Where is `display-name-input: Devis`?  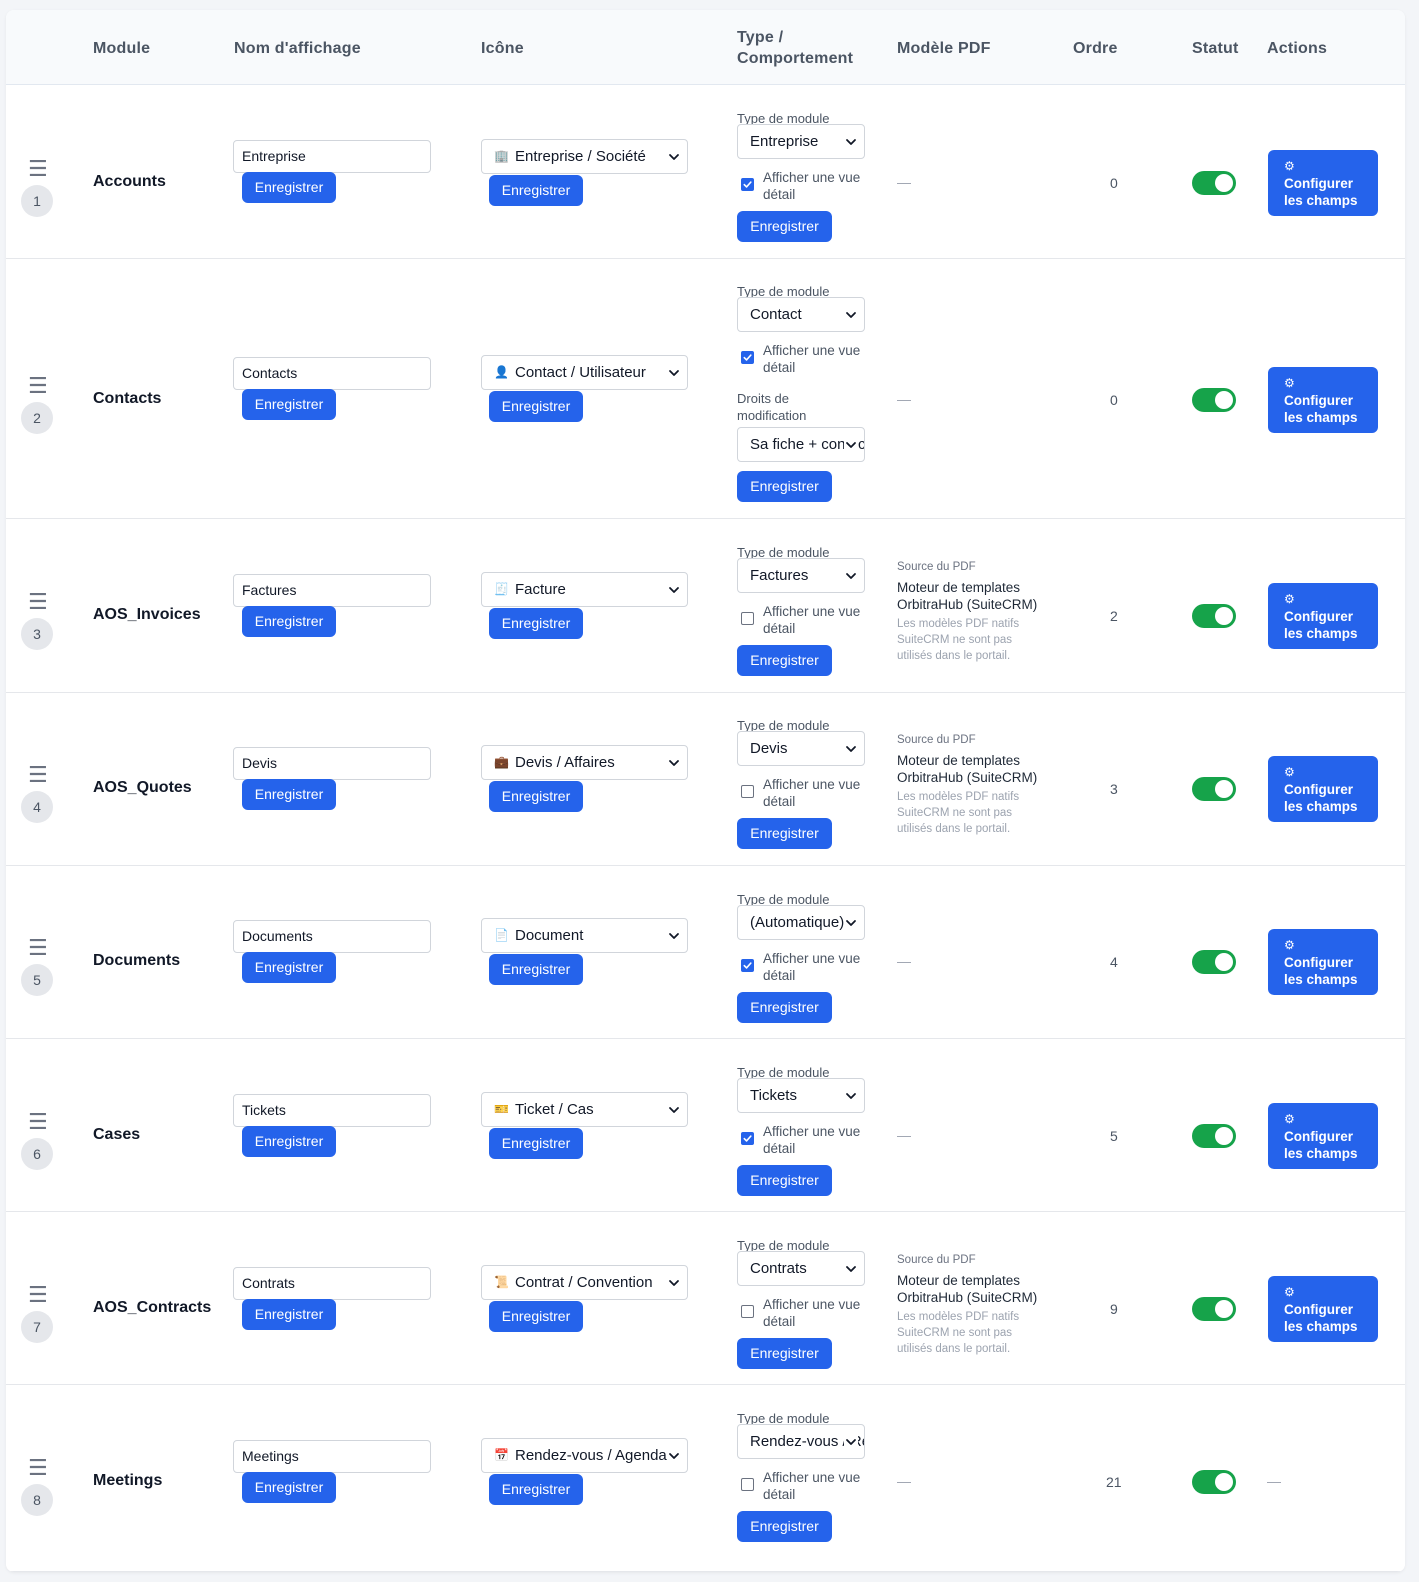
display-name-input: Devis is located at coordinates (332, 763).